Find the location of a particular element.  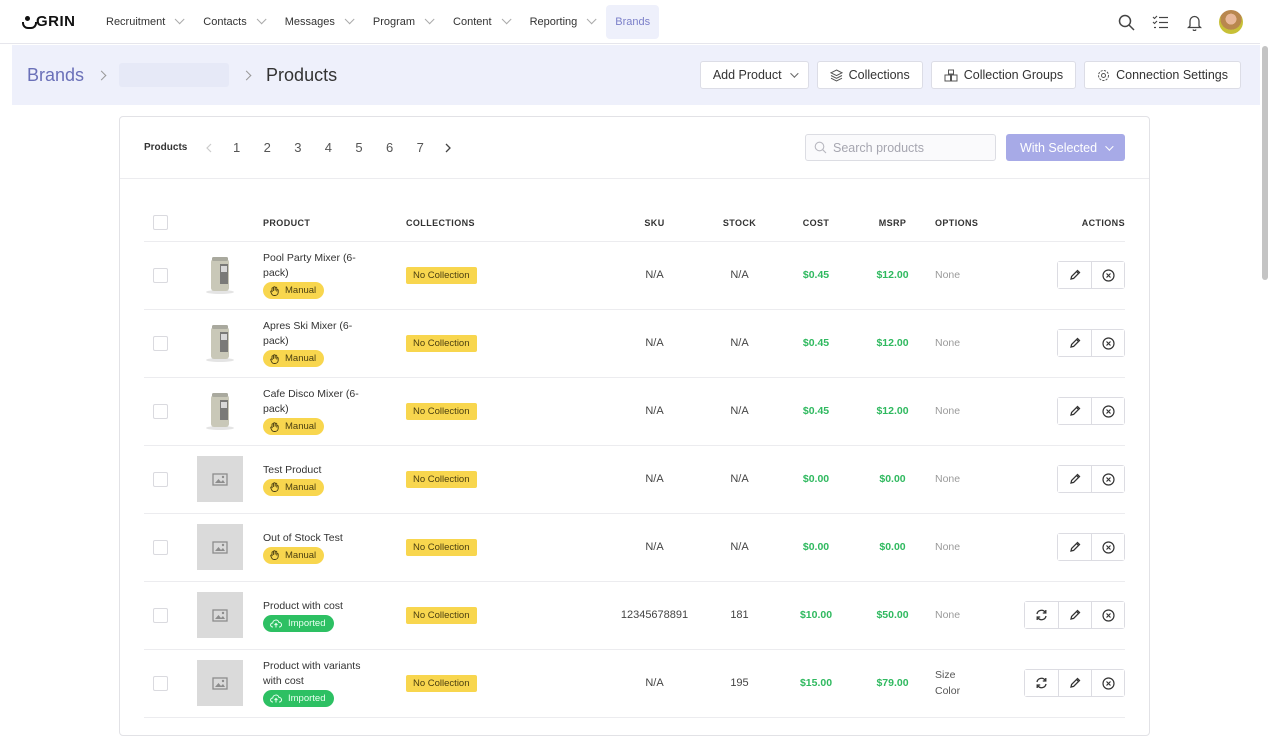

product-name: Pool Party Mixer (6-pack) is located at coordinates (319, 266).